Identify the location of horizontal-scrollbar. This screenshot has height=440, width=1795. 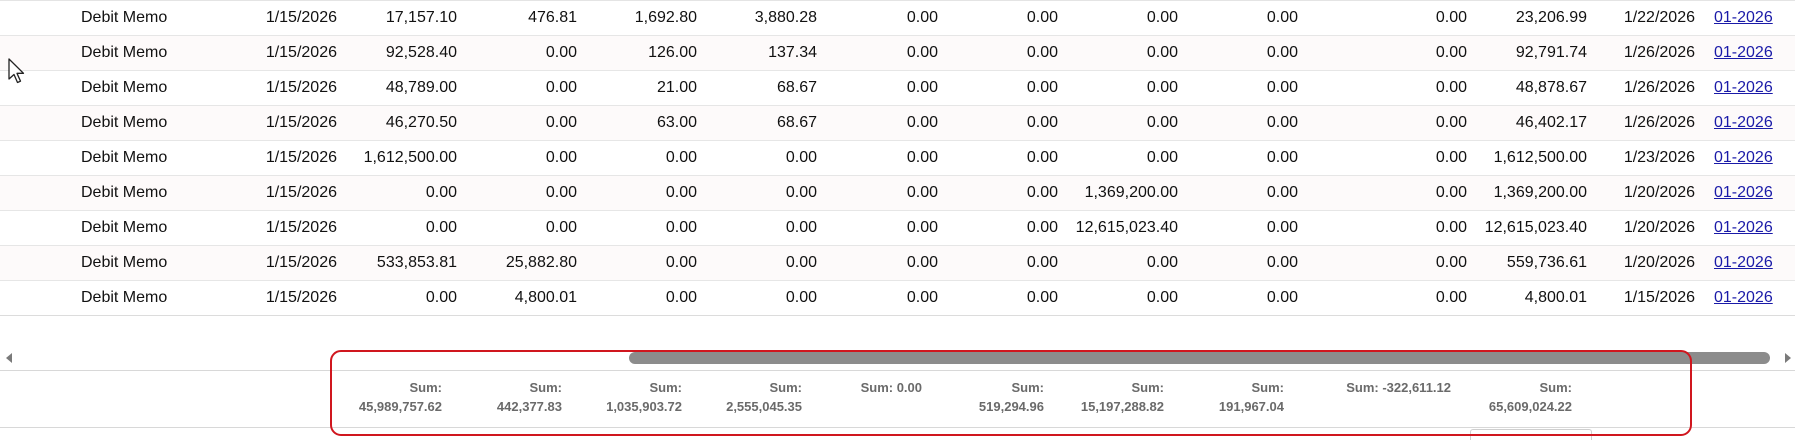
(897, 358).